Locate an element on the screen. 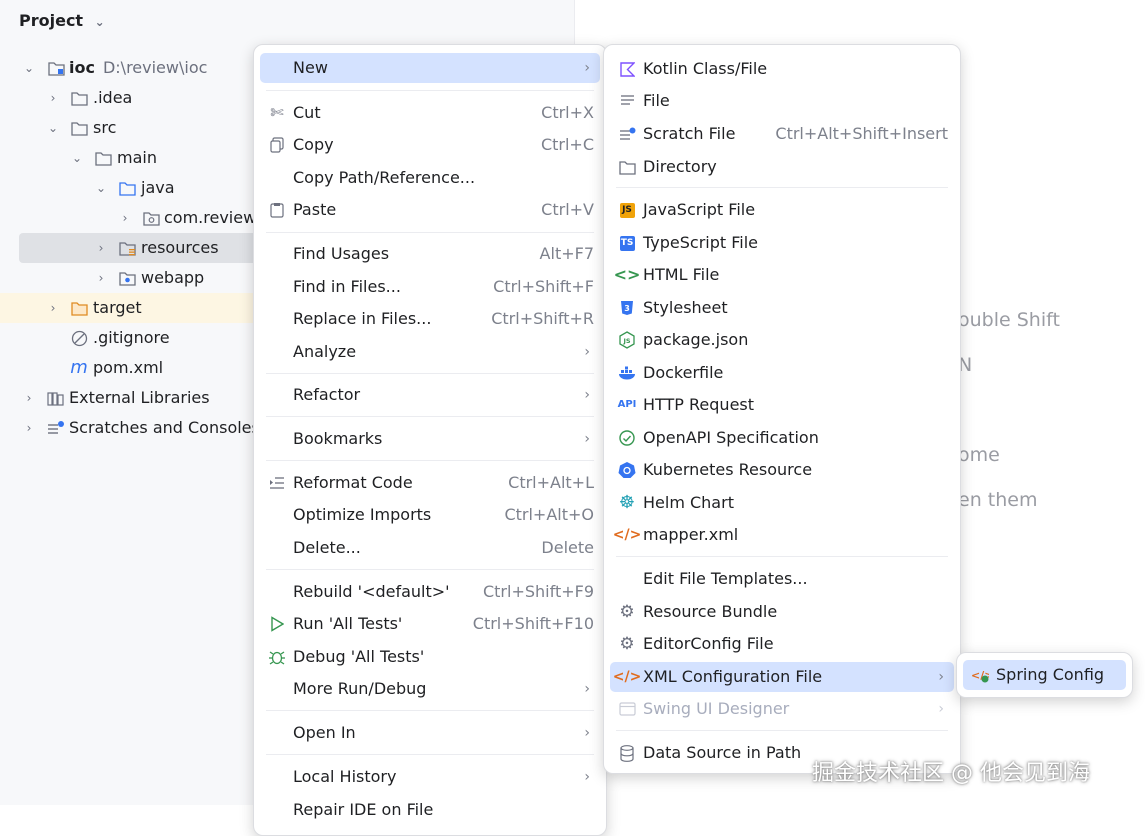 The height and width of the screenshot is (836, 1145). menu-item-label: New is located at coordinates (310, 67).